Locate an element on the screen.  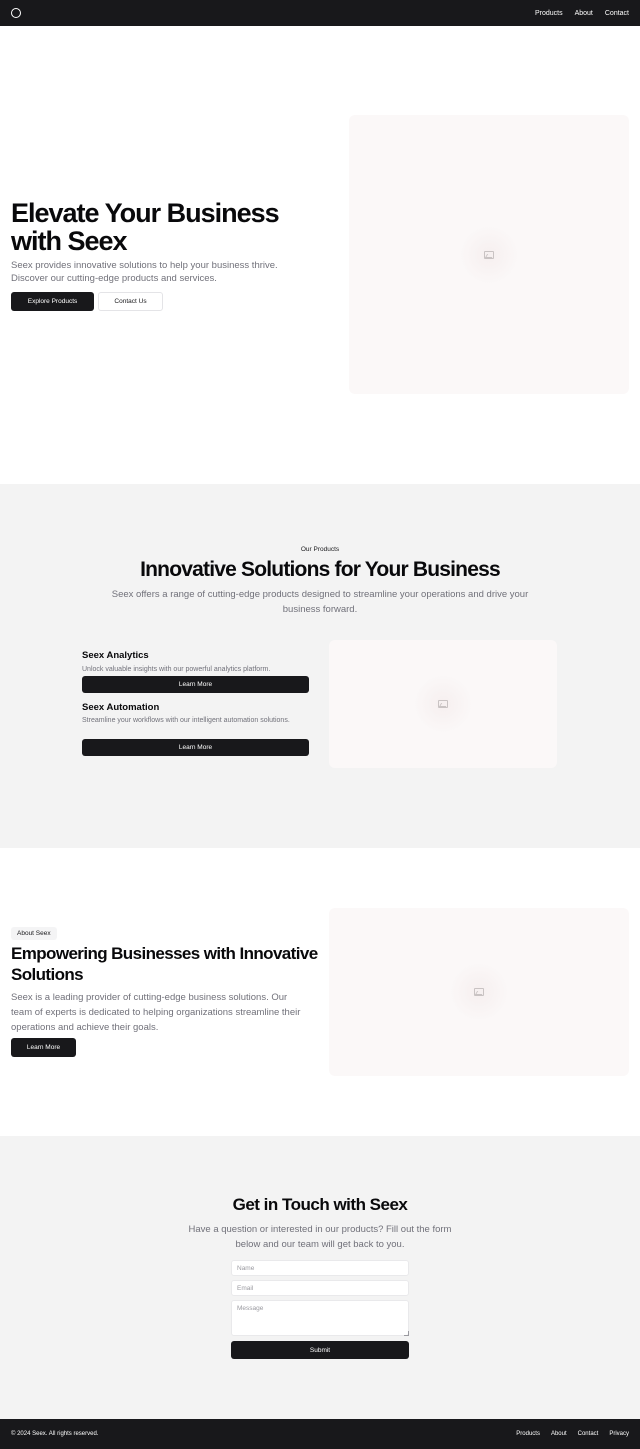
contact-us-button: Contact Us is located at coordinates (130, 301).